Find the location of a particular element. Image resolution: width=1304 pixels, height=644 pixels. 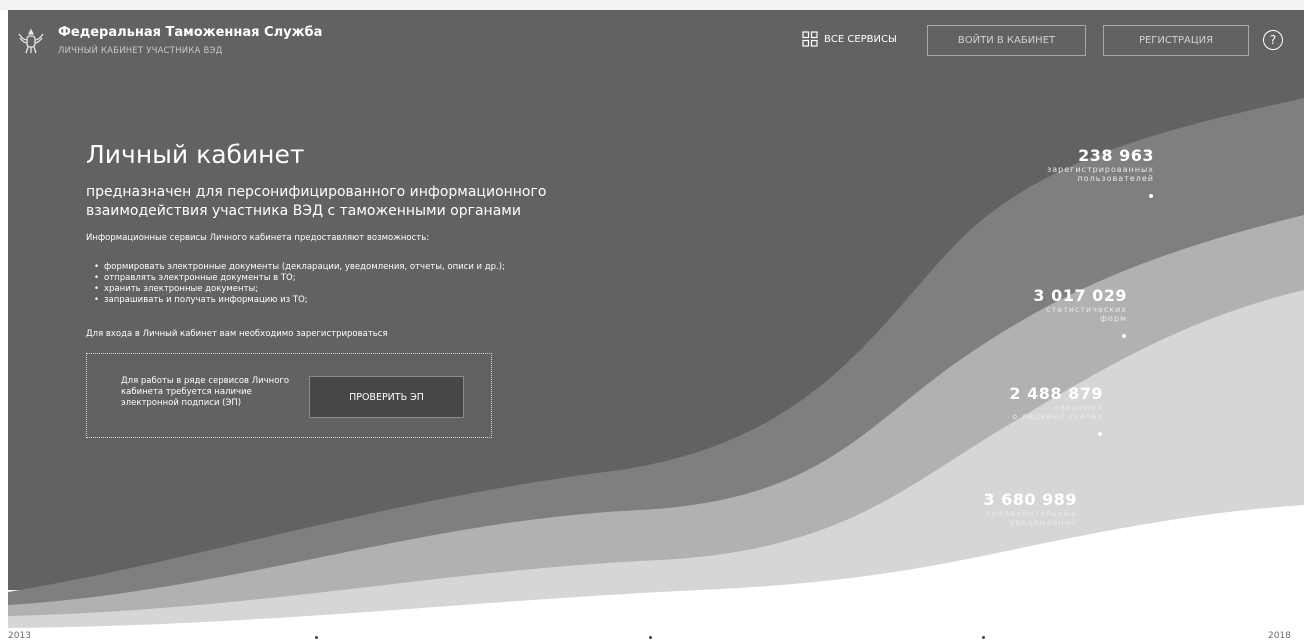

help-icon: ? is located at coordinates (1273, 40).